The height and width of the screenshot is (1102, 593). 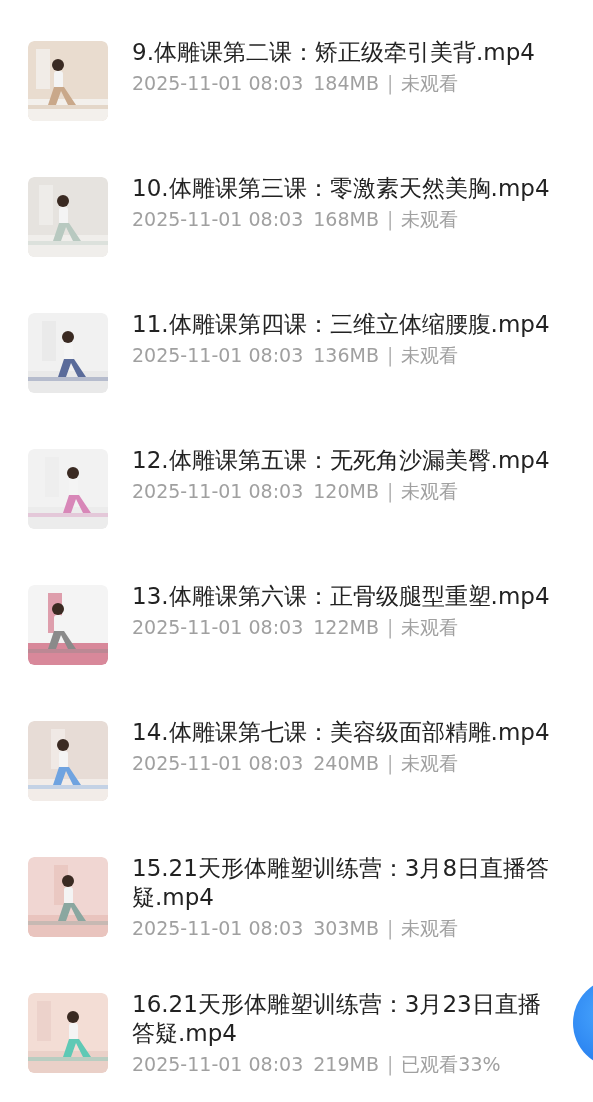 I want to click on file-size: 168MB, so click(x=346, y=219).